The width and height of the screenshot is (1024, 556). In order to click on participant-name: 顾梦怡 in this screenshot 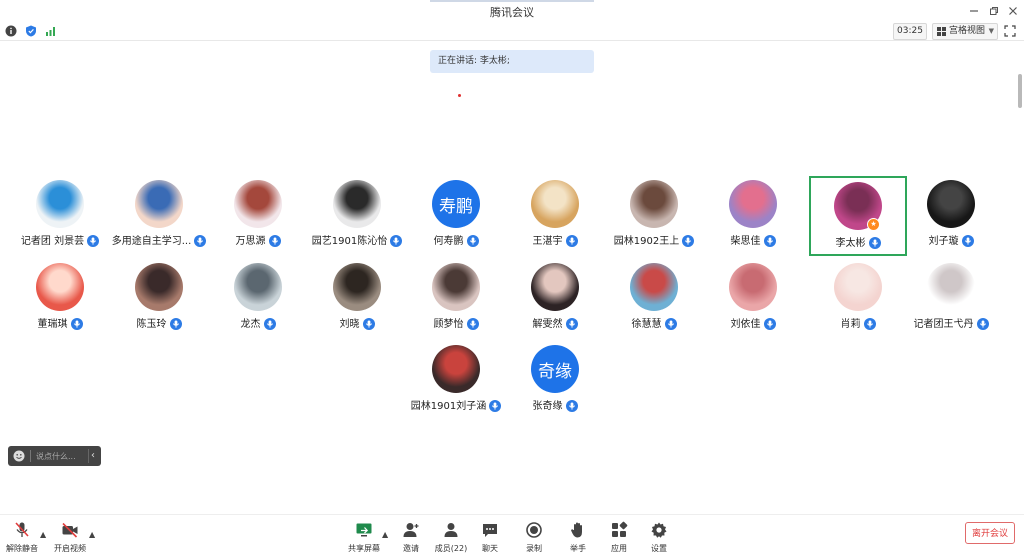, I will do `click(456, 322)`.